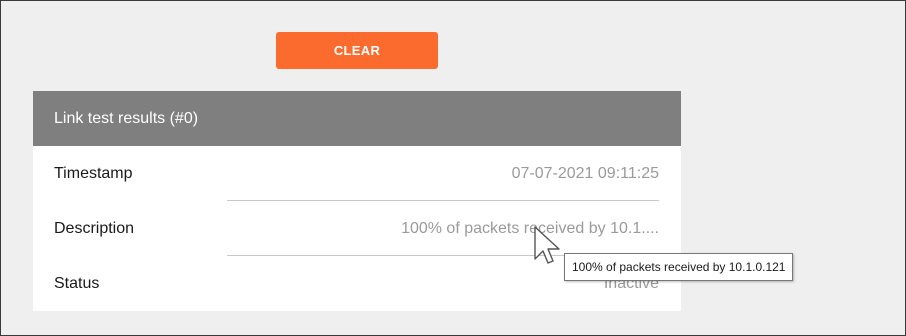  Describe the element at coordinates (585, 173) in the screenshot. I see `timestamp-value: 07-07-2021 09:11:25` at that location.